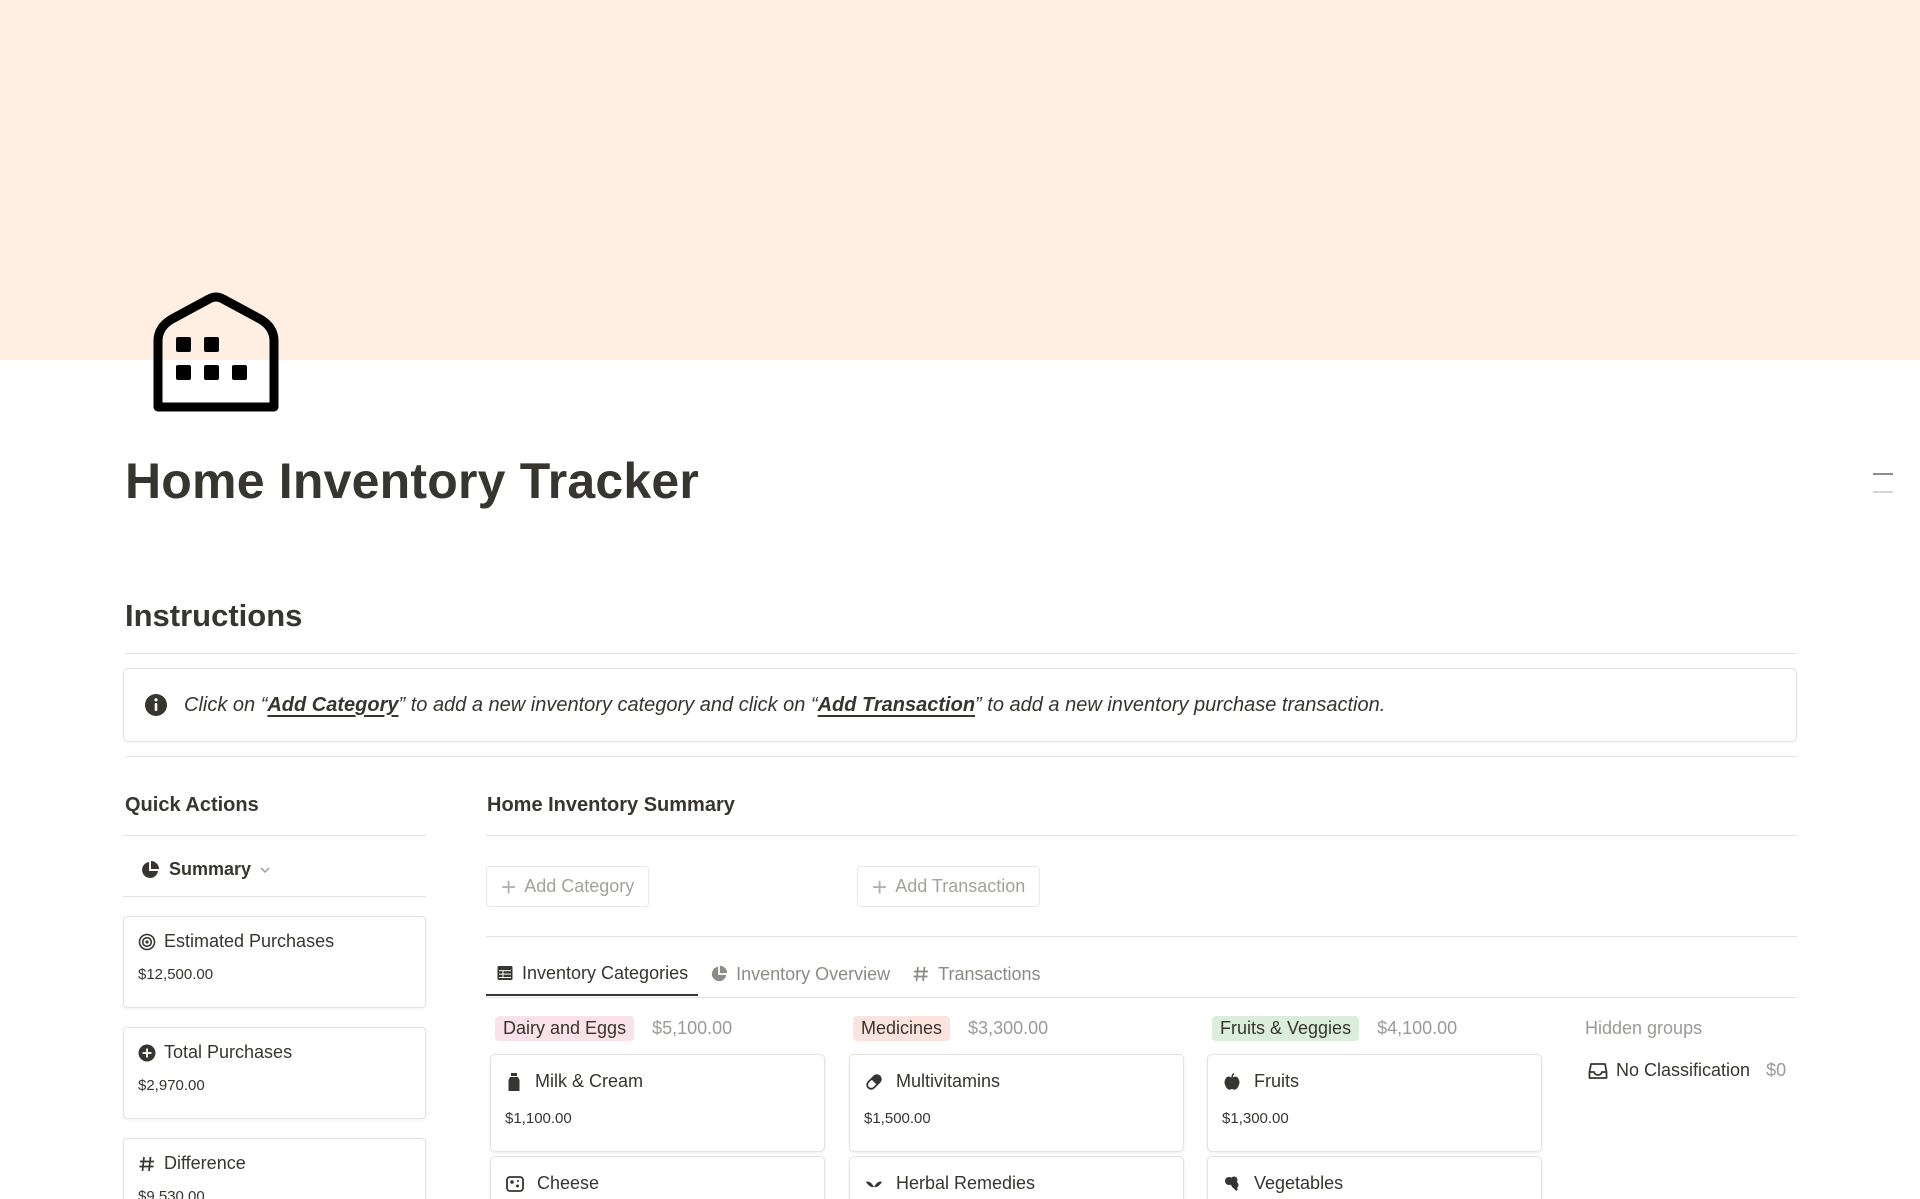  Describe the element at coordinates (589, 1081) in the screenshot. I see `card-title: Milk & Cream` at that location.